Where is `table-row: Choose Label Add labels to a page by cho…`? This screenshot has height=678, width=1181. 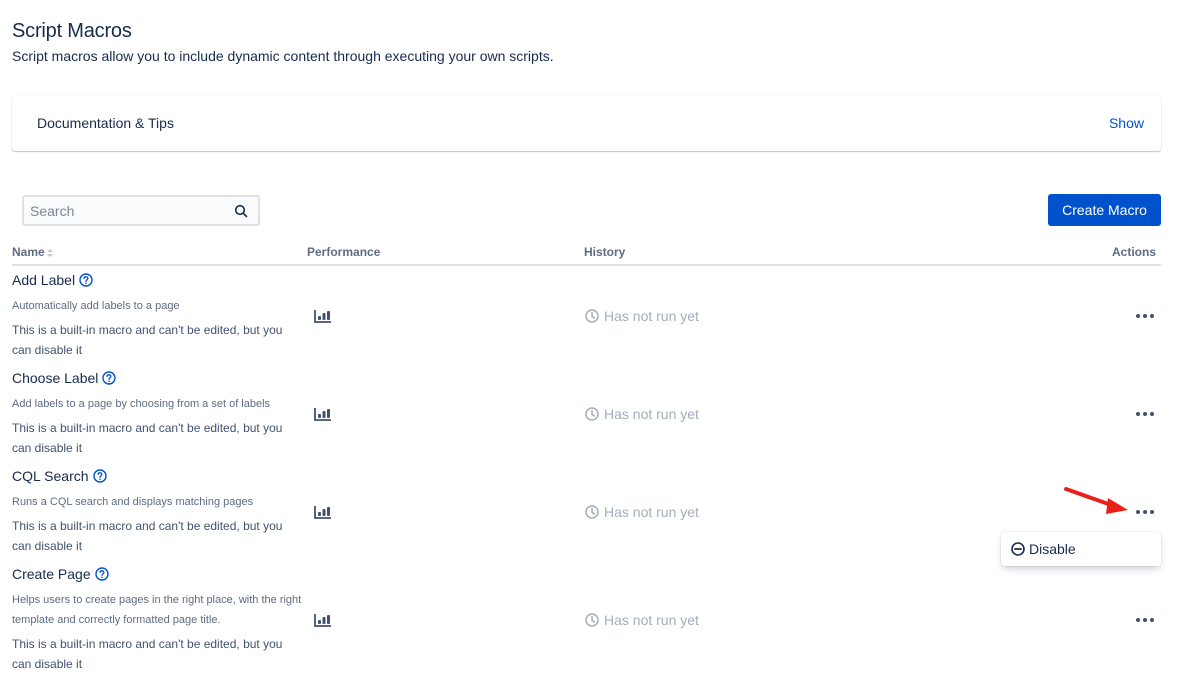 table-row: Choose Label Add labels to a page by cho… is located at coordinates (586, 415).